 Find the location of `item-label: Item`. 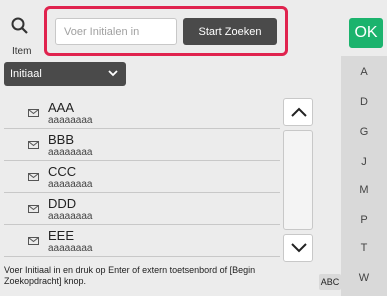

item-label: Item is located at coordinates (22, 51).